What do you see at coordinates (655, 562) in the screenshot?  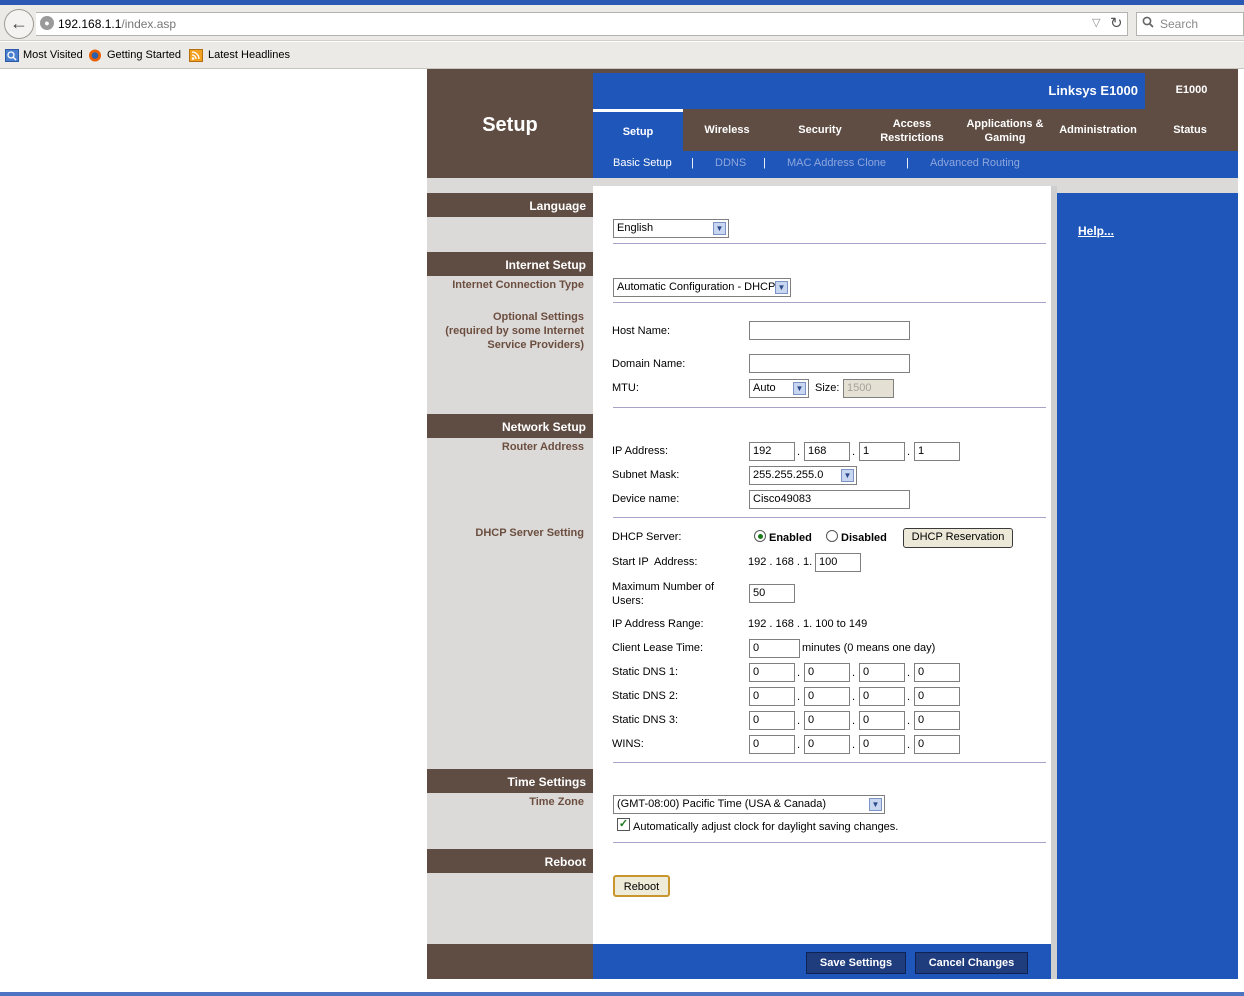 I see `start-ip-label: Start IP Address:` at bounding box center [655, 562].